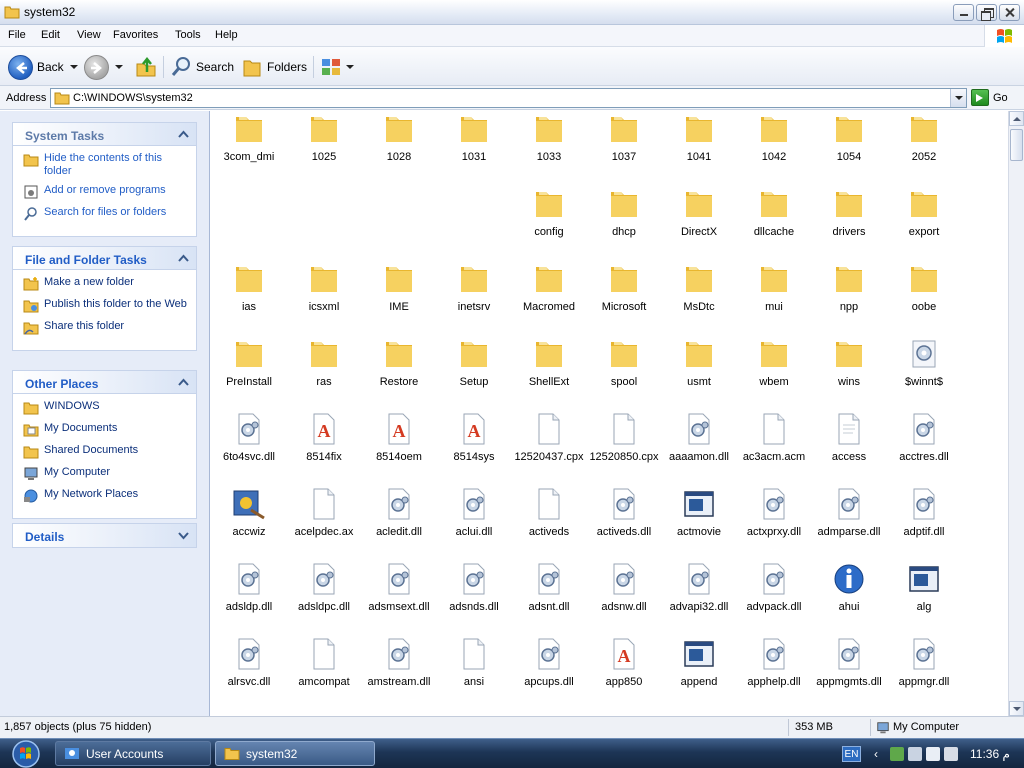  Describe the element at coordinates (849, 287) in the screenshot. I see `folder-item: npp` at that location.